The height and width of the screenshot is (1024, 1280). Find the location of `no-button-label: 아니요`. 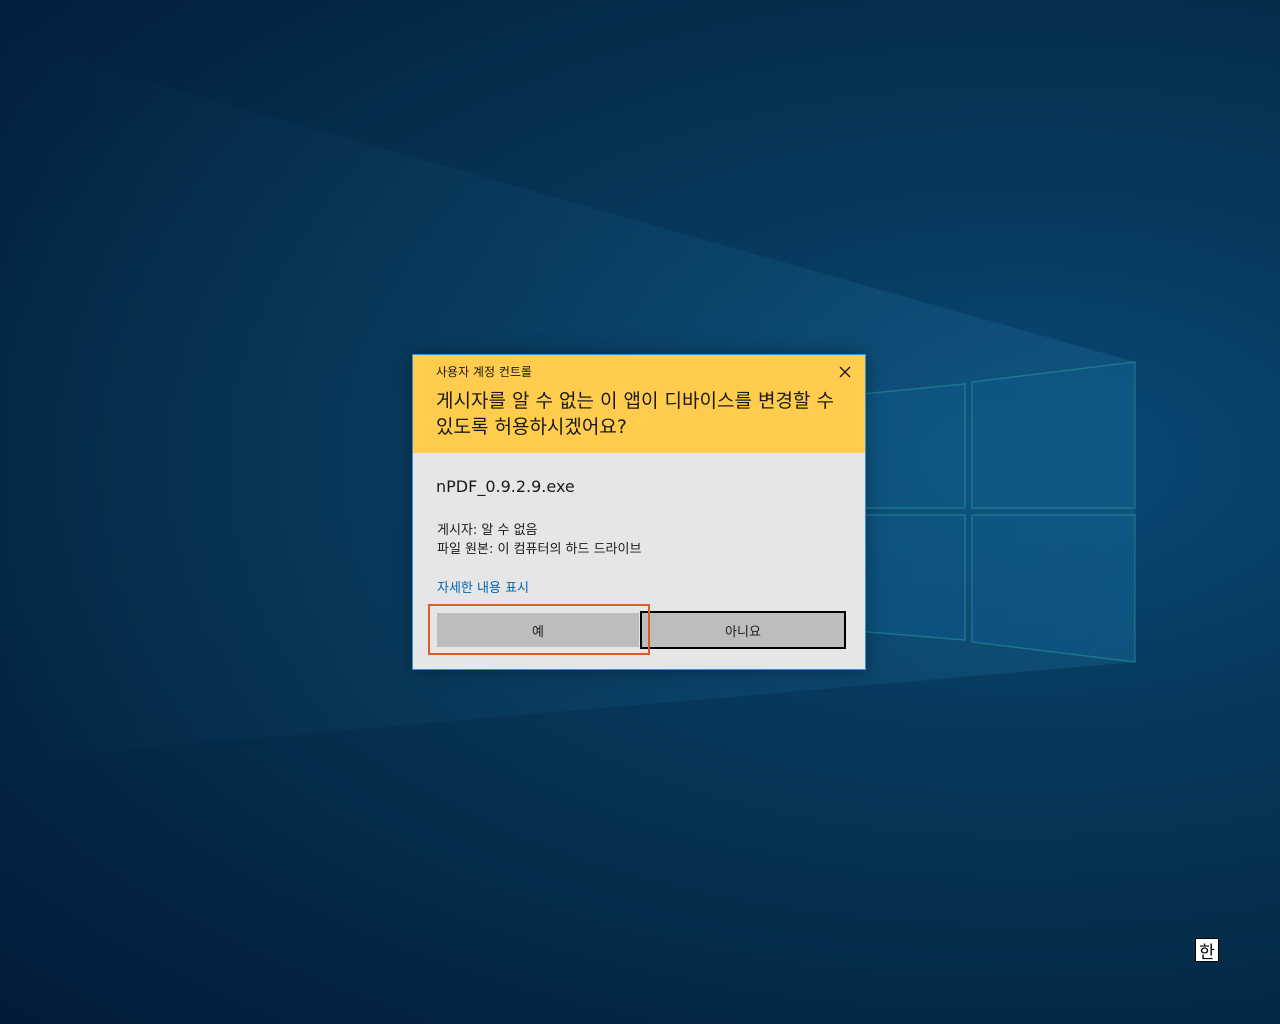

no-button-label: 아니요 is located at coordinates (743, 632).